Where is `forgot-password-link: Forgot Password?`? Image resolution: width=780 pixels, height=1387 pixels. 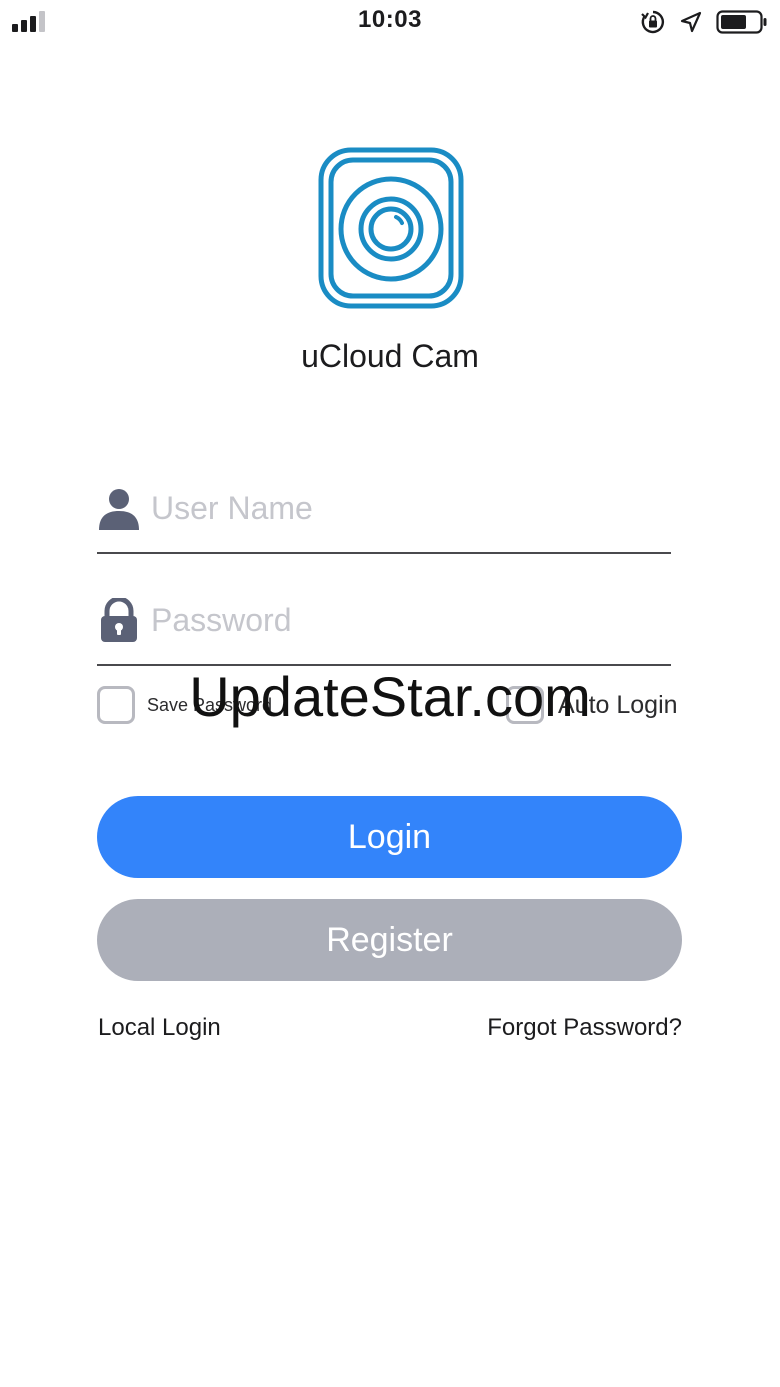
forgot-password-link: Forgot Password? is located at coordinates (584, 1028).